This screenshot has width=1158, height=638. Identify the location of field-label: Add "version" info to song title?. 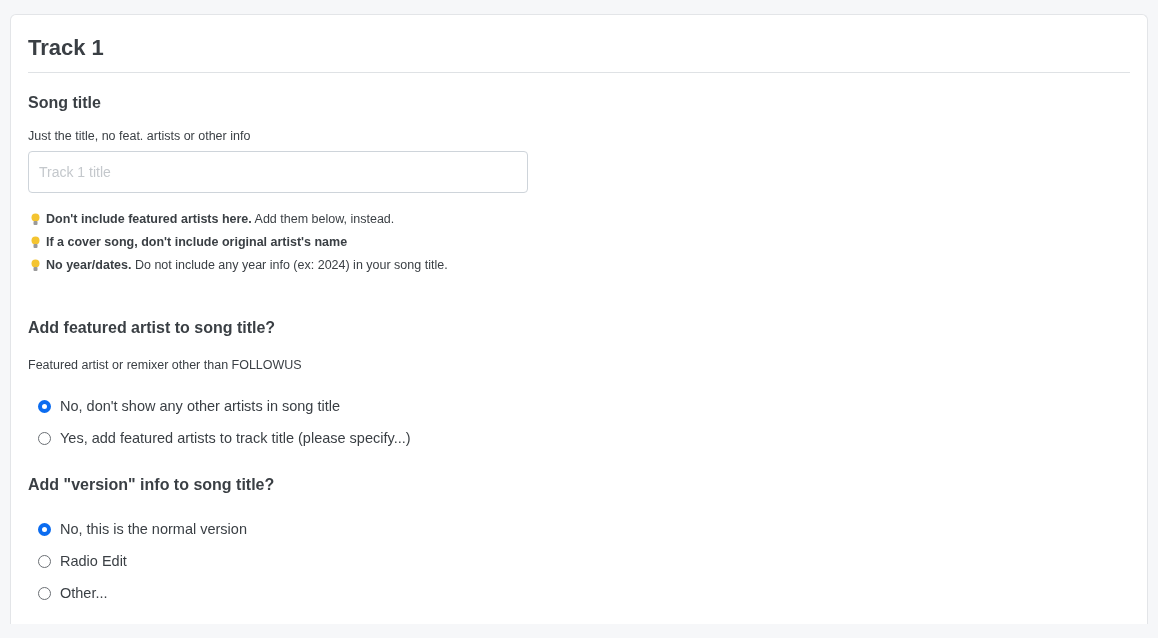
(152, 485).